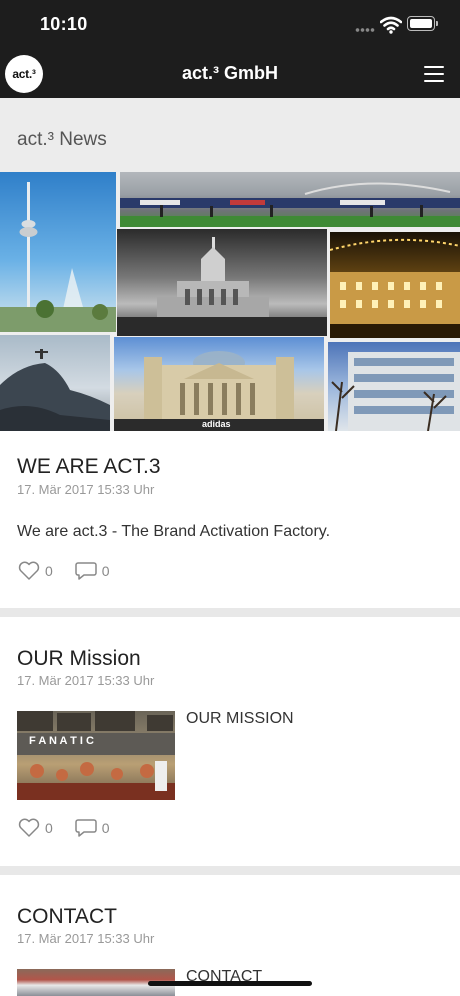 Image resolution: width=460 pixels, height=996 pixels. I want to click on nav-bar: act.³ act.³ GmbH, so click(230, 74).